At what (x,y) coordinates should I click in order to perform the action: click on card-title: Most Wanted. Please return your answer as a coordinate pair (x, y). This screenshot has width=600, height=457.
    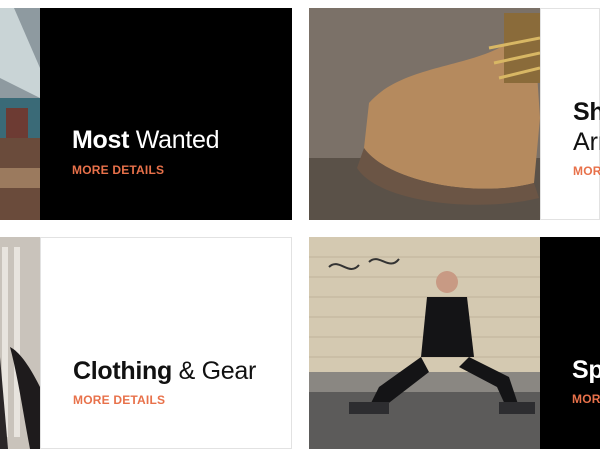
    Looking at the image, I should click on (146, 140).